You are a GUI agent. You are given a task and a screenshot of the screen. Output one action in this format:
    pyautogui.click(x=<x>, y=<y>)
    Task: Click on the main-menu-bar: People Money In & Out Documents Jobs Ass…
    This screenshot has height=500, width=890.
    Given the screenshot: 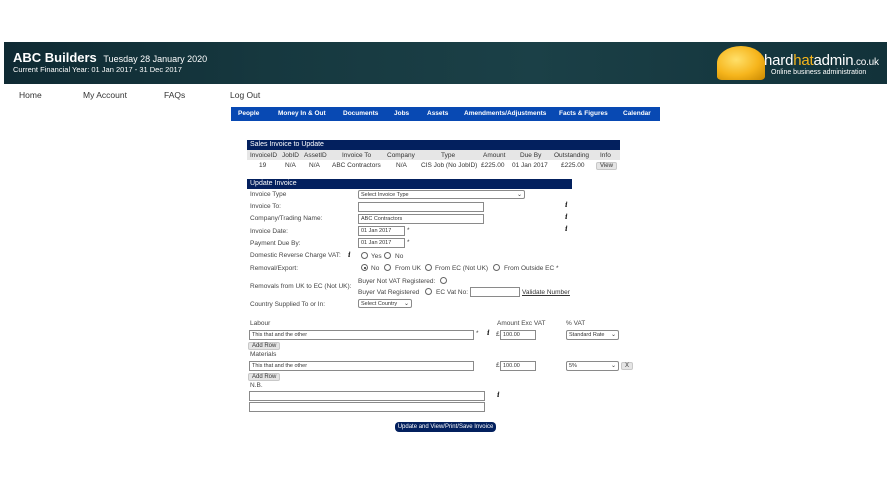 What is the action you would take?
    pyautogui.click(x=445, y=114)
    